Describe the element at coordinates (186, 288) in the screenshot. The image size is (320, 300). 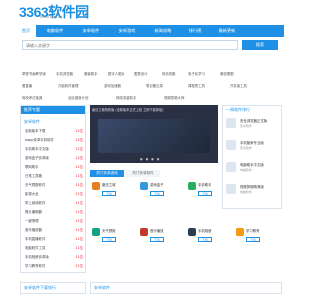
I see `bottom-box-right: 安卓软件` at that location.